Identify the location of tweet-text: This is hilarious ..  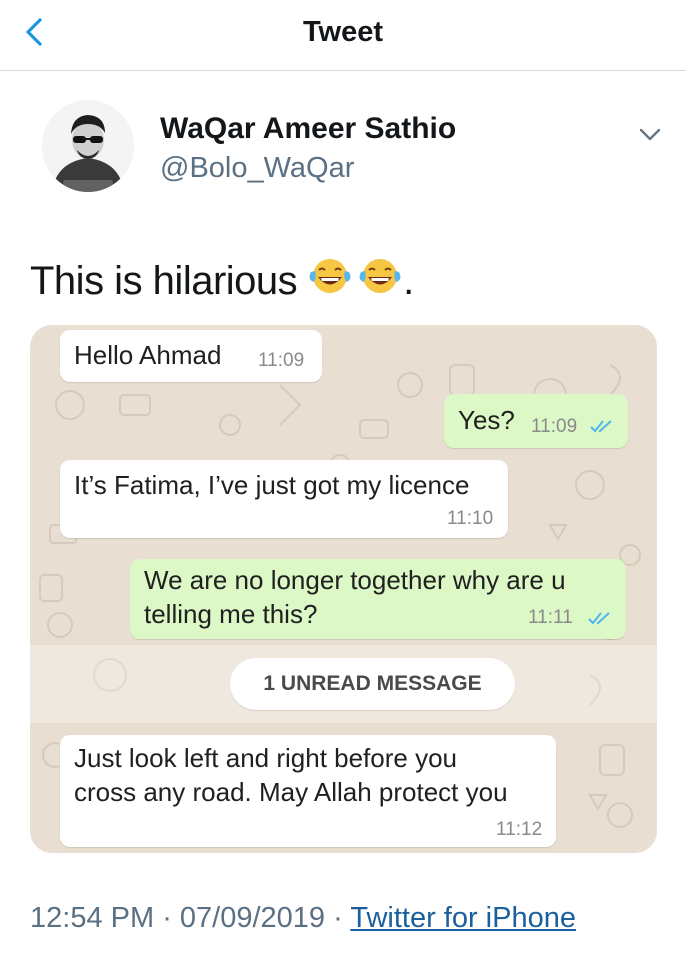
(222, 281).